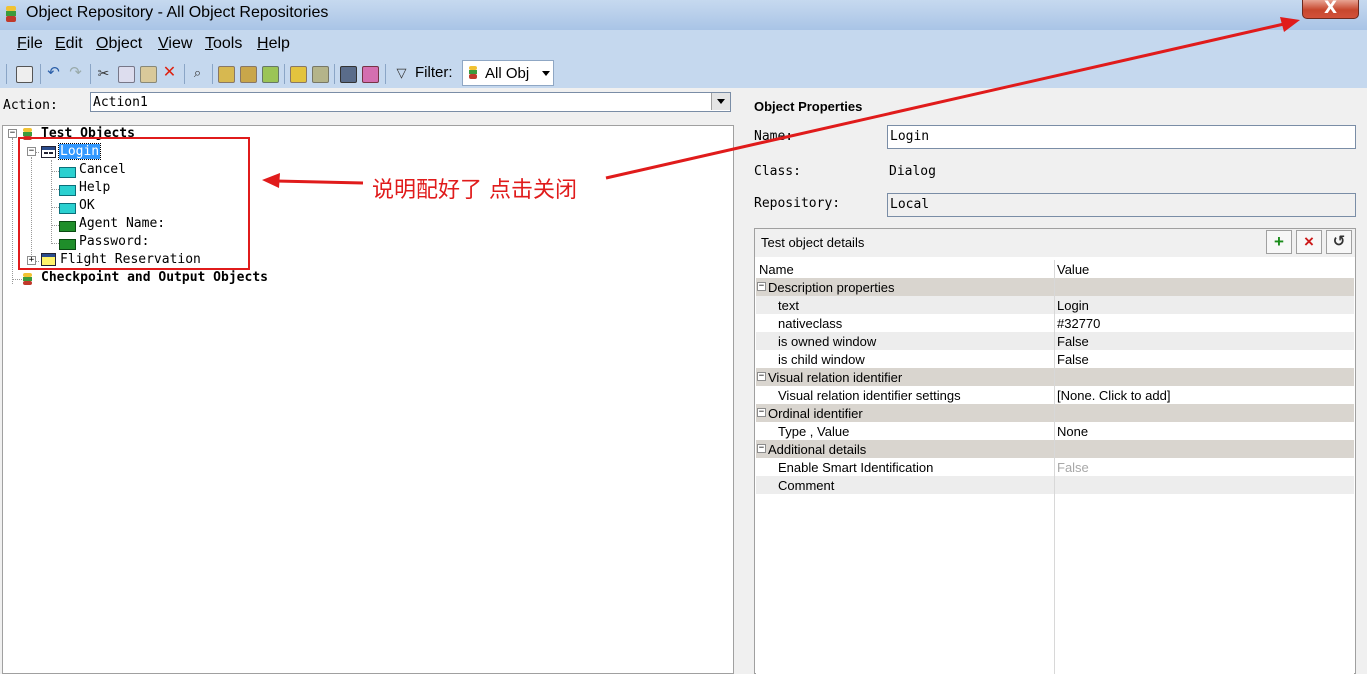 Image resolution: width=1367 pixels, height=674 pixels. What do you see at coordinates (869, 395) in the screenshot?
I see `property-name: Visual relation identifier settings` at bounding box center [869, 395].